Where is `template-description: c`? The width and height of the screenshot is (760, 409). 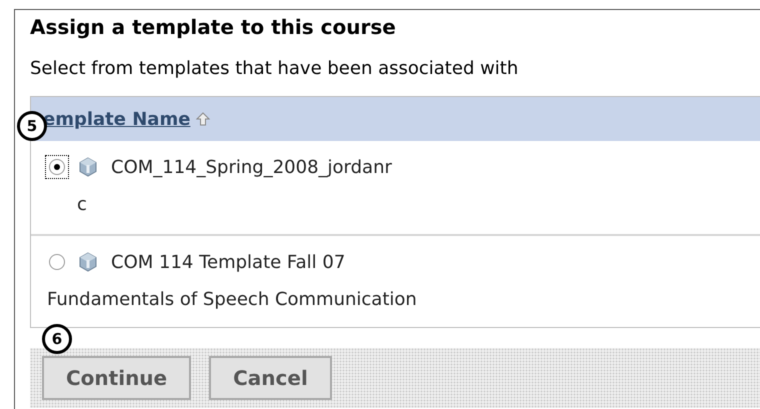 template-description: c is located at coordinates (82, 205).